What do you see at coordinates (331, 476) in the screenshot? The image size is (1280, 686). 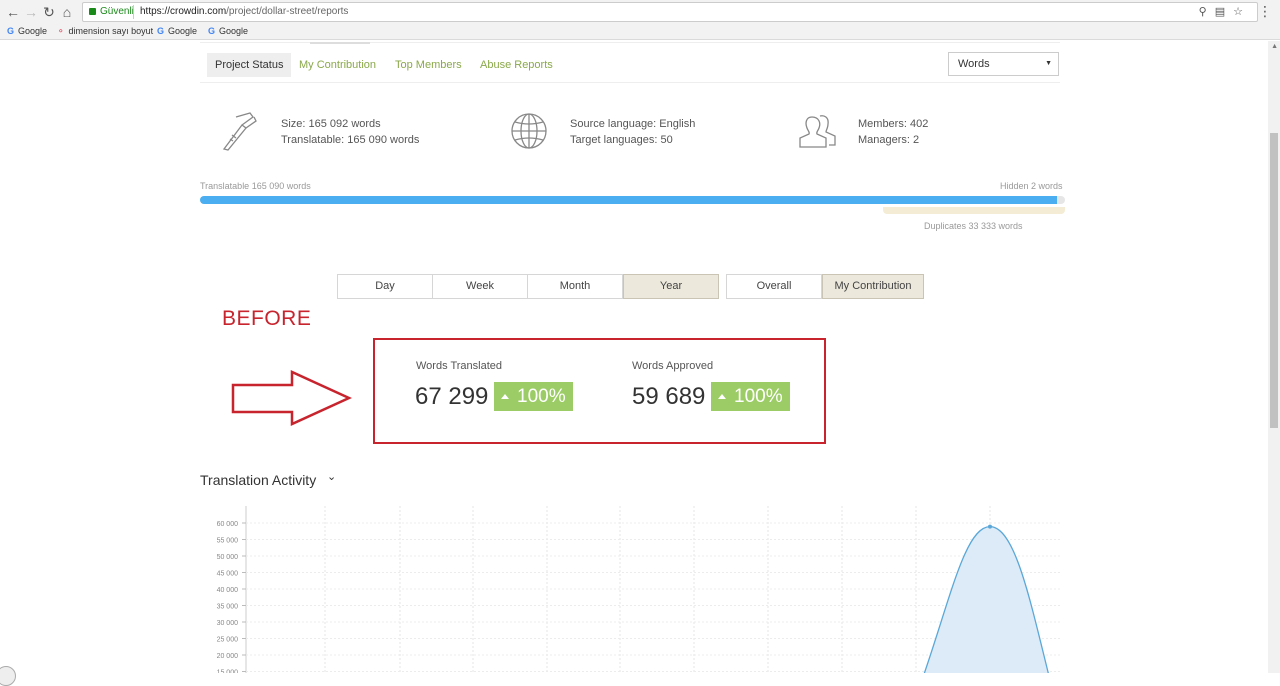 I see `chevron-down-icon: ⌄` at bounding box center [331, 476].